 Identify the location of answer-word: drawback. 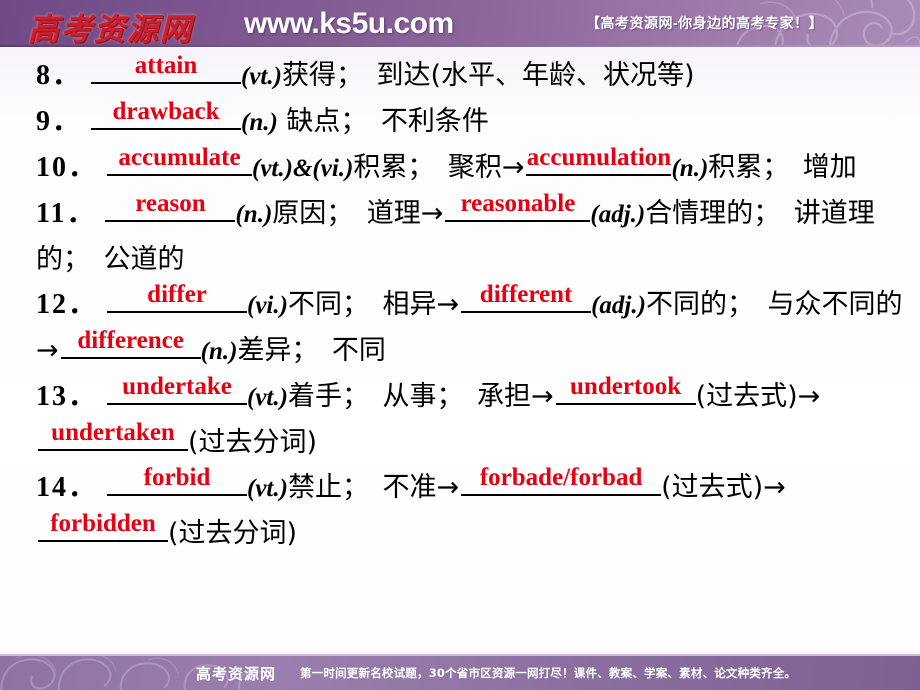
(166, 111).